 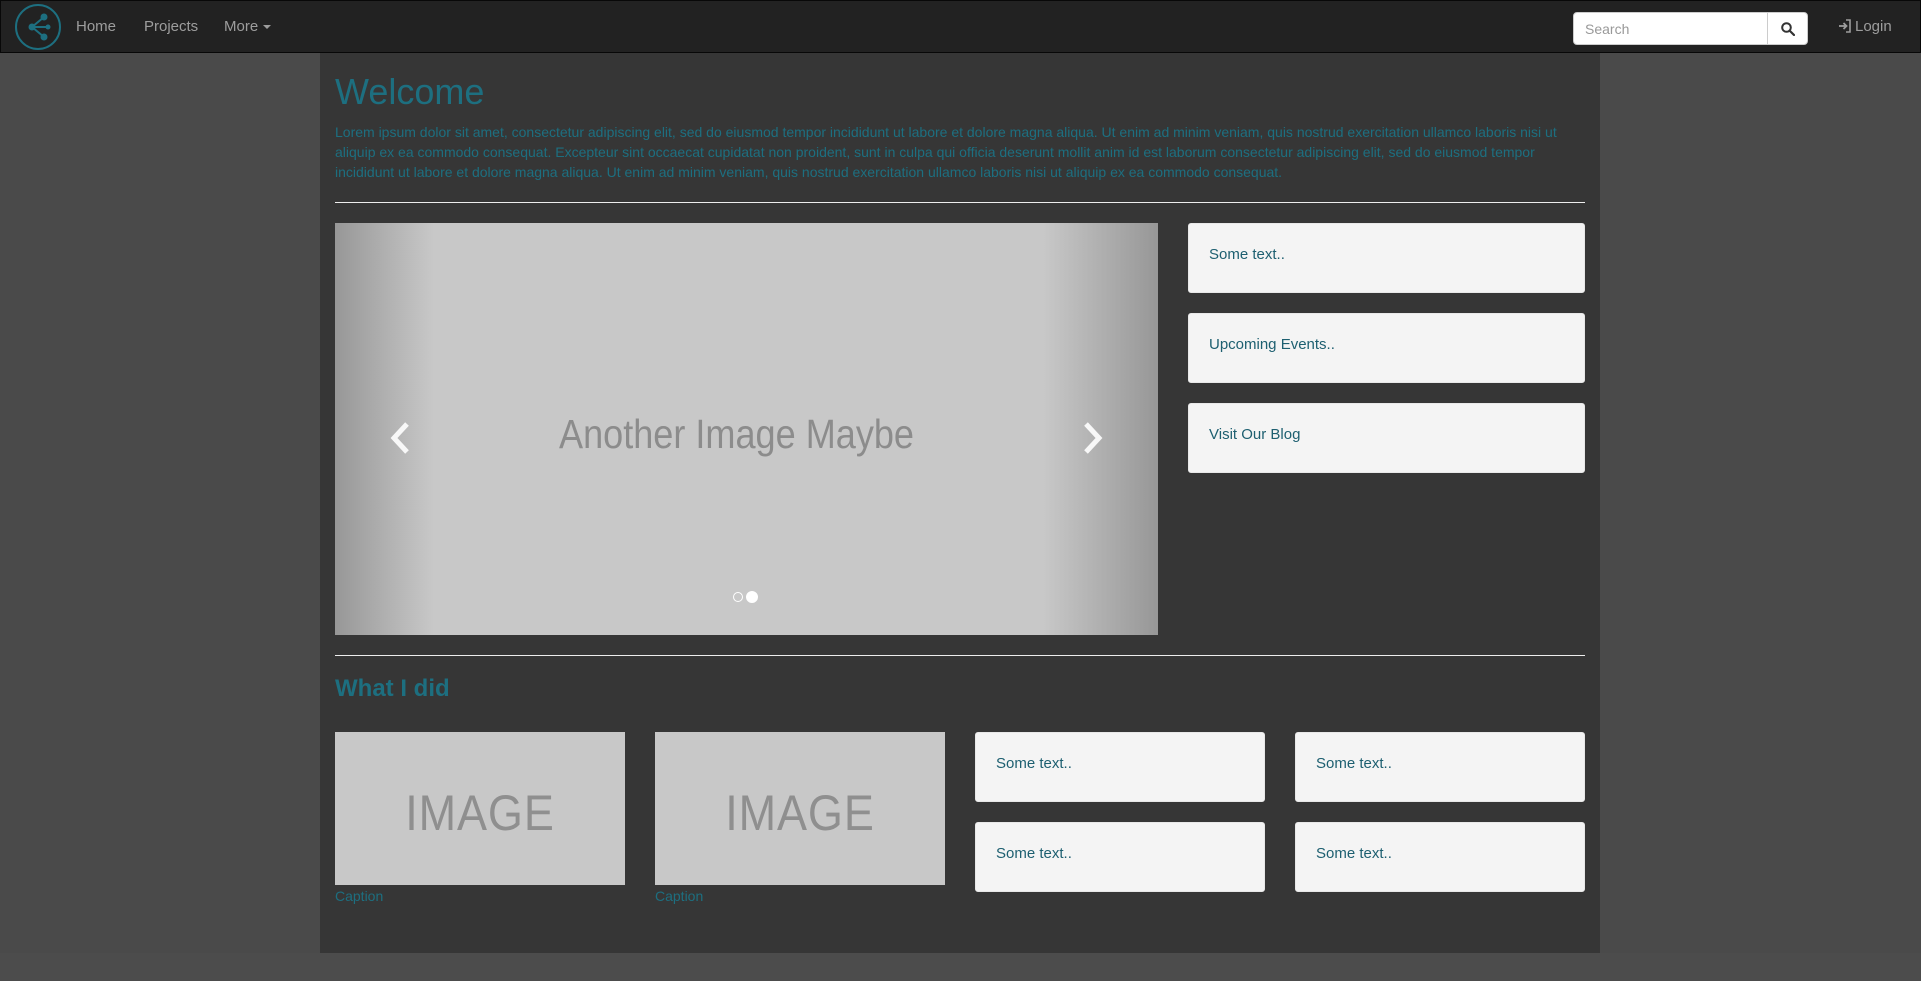 What do you see at coordinates (1272, 344) in the screenshot?
I see `side-well-label: Upcoming Events..` at bounding box center [1272, 344].